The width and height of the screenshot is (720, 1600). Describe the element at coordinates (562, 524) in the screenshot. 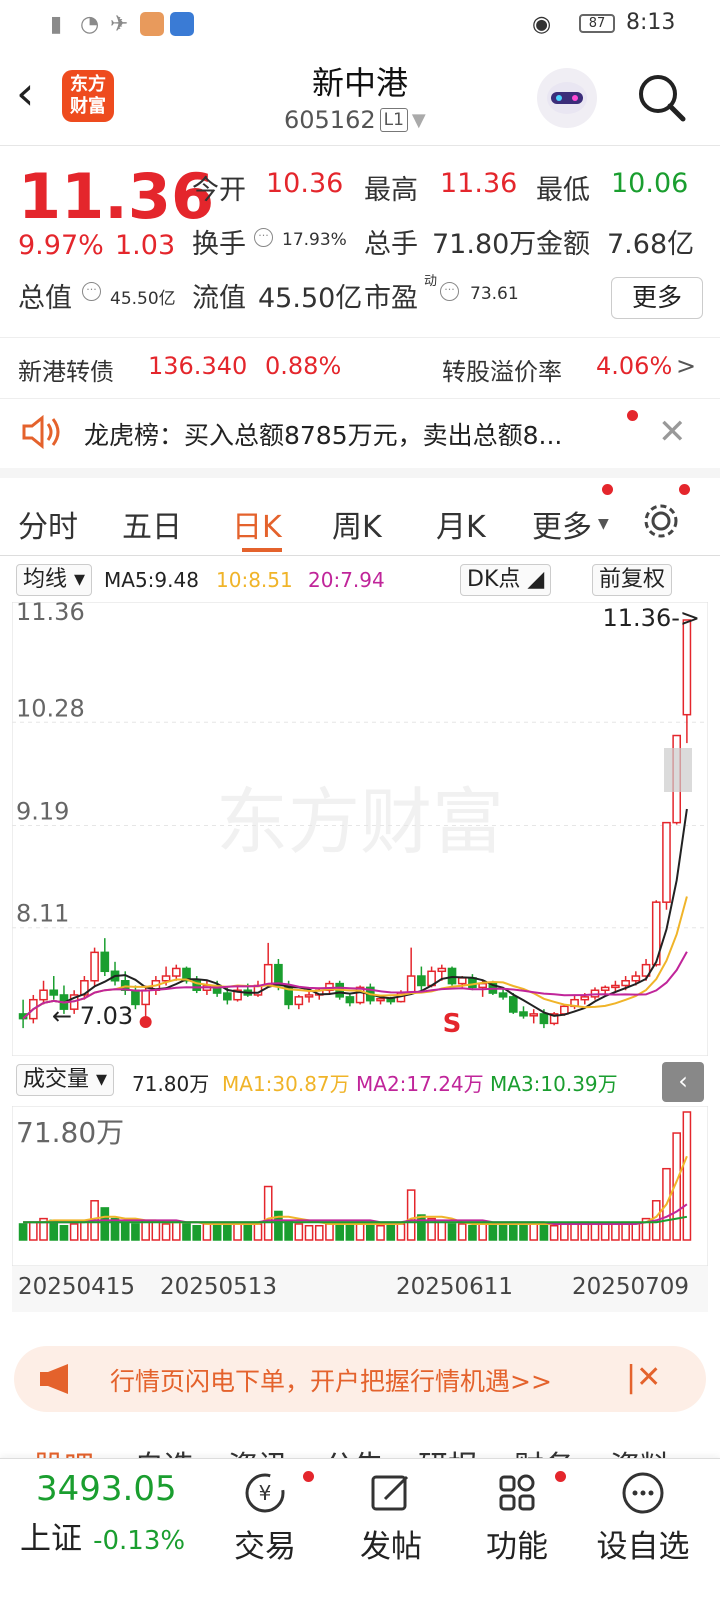

I see `tab-more: 更多` at that location.